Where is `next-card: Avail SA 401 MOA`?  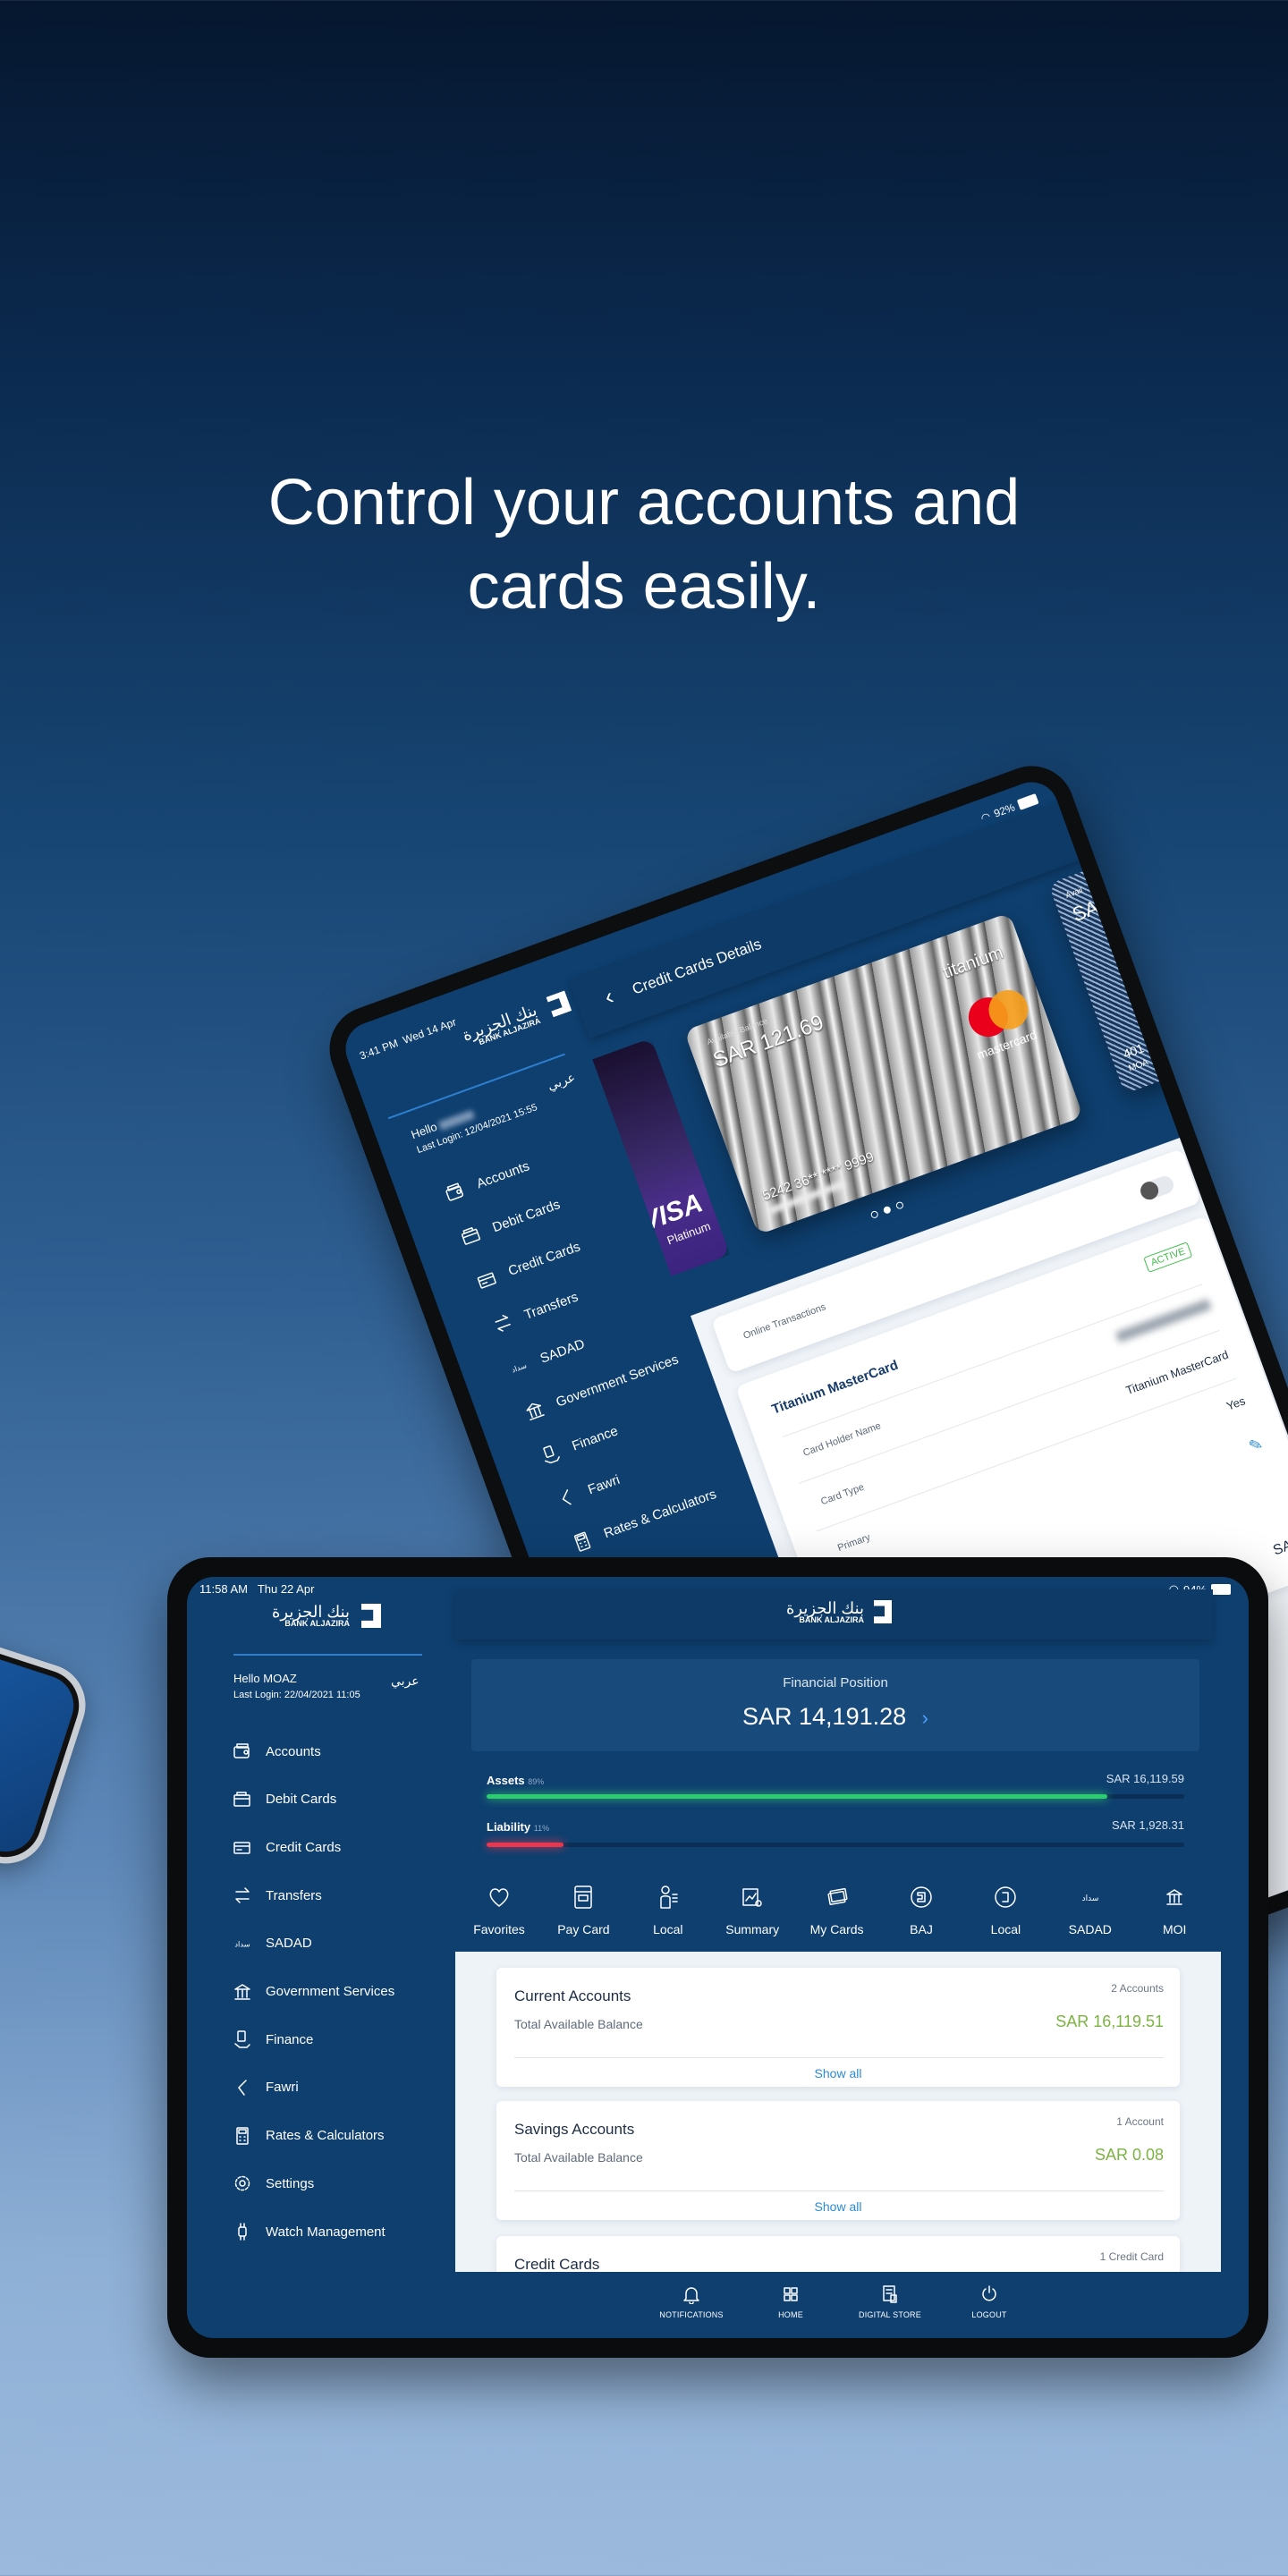
next-card: Avail SA 401 MOA is located at coordinates (1167, 958).